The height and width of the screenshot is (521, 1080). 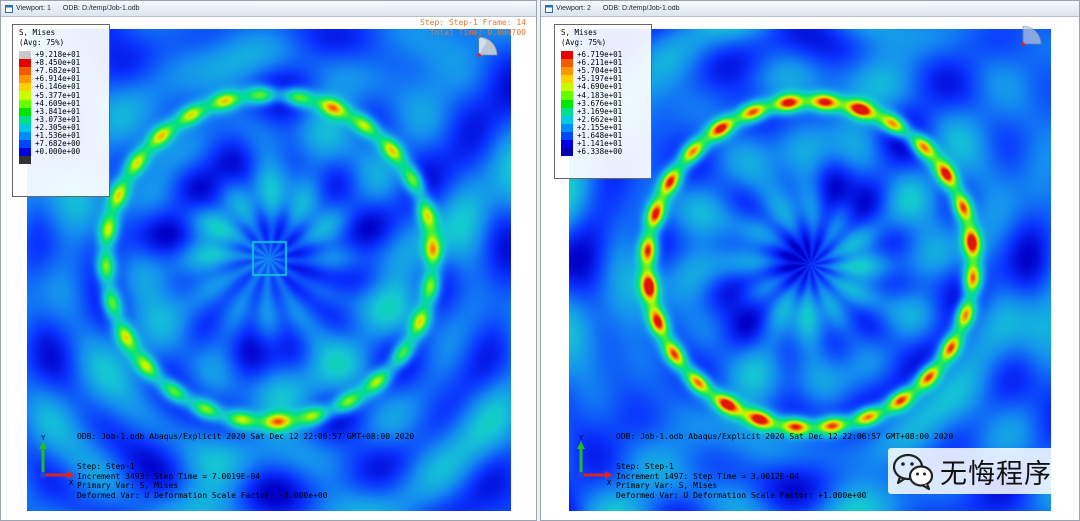 I want to click on increment-line: Increment 3493: Step Time = 7.0019E-04, so click(x=169, y=476).